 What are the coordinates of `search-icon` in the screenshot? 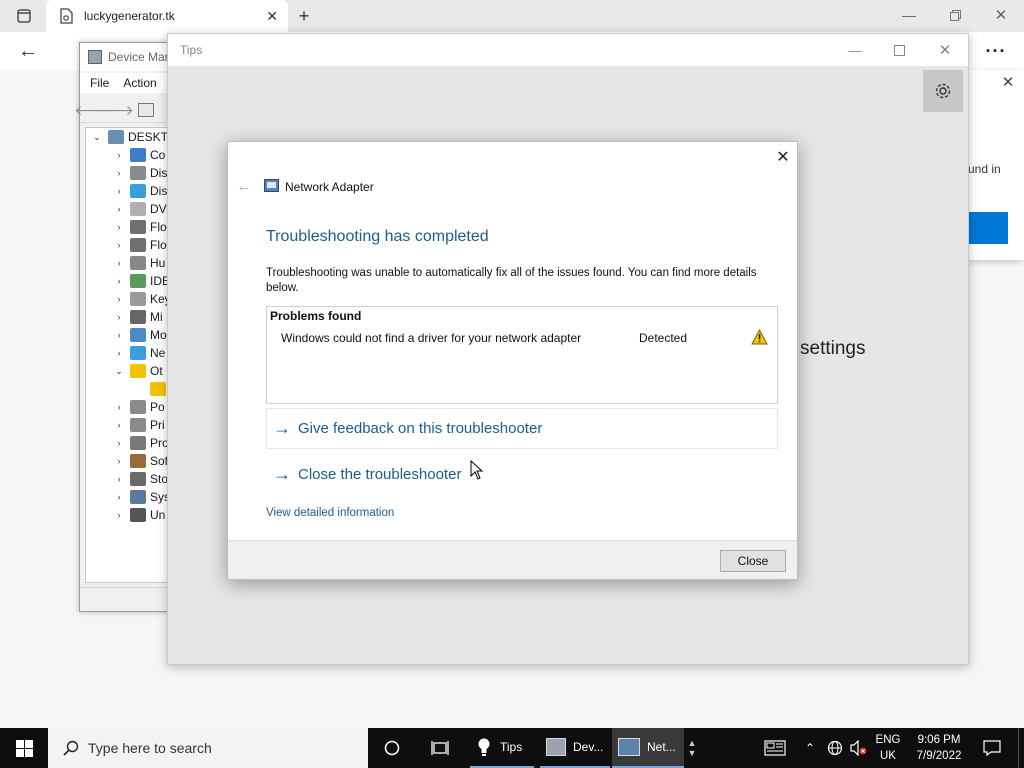 It's located at (71, 748).